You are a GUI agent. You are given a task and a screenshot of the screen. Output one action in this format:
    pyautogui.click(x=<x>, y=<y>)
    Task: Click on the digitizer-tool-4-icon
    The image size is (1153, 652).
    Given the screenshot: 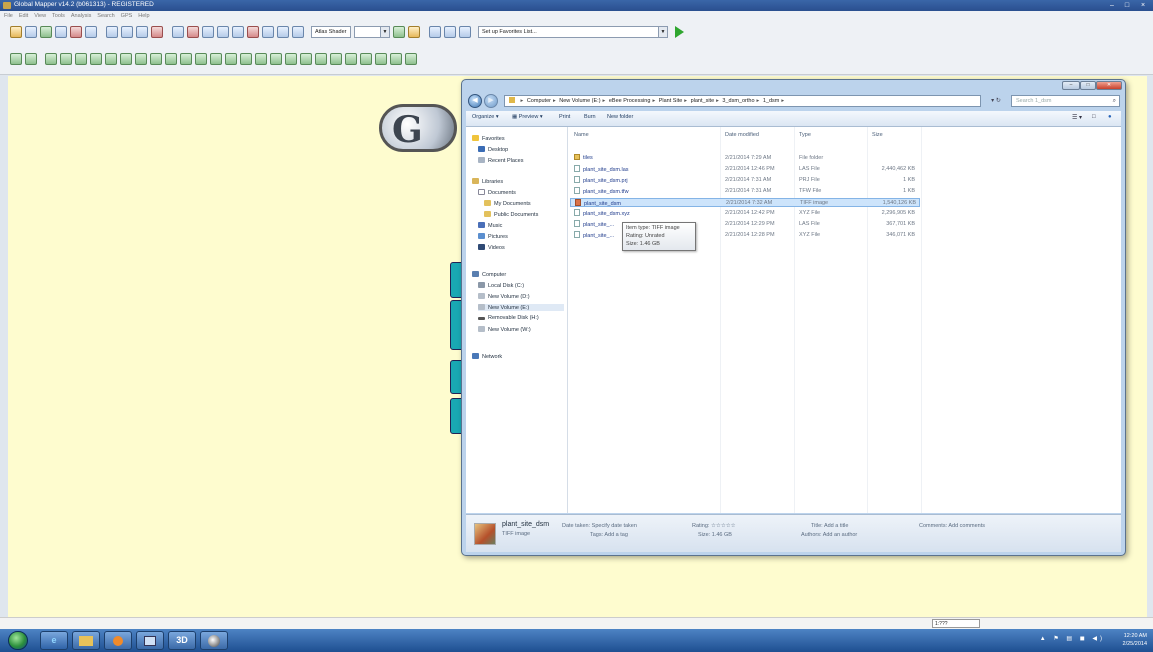 What is the action you would take?
    pyautogui.click(x=66, y=59)
    